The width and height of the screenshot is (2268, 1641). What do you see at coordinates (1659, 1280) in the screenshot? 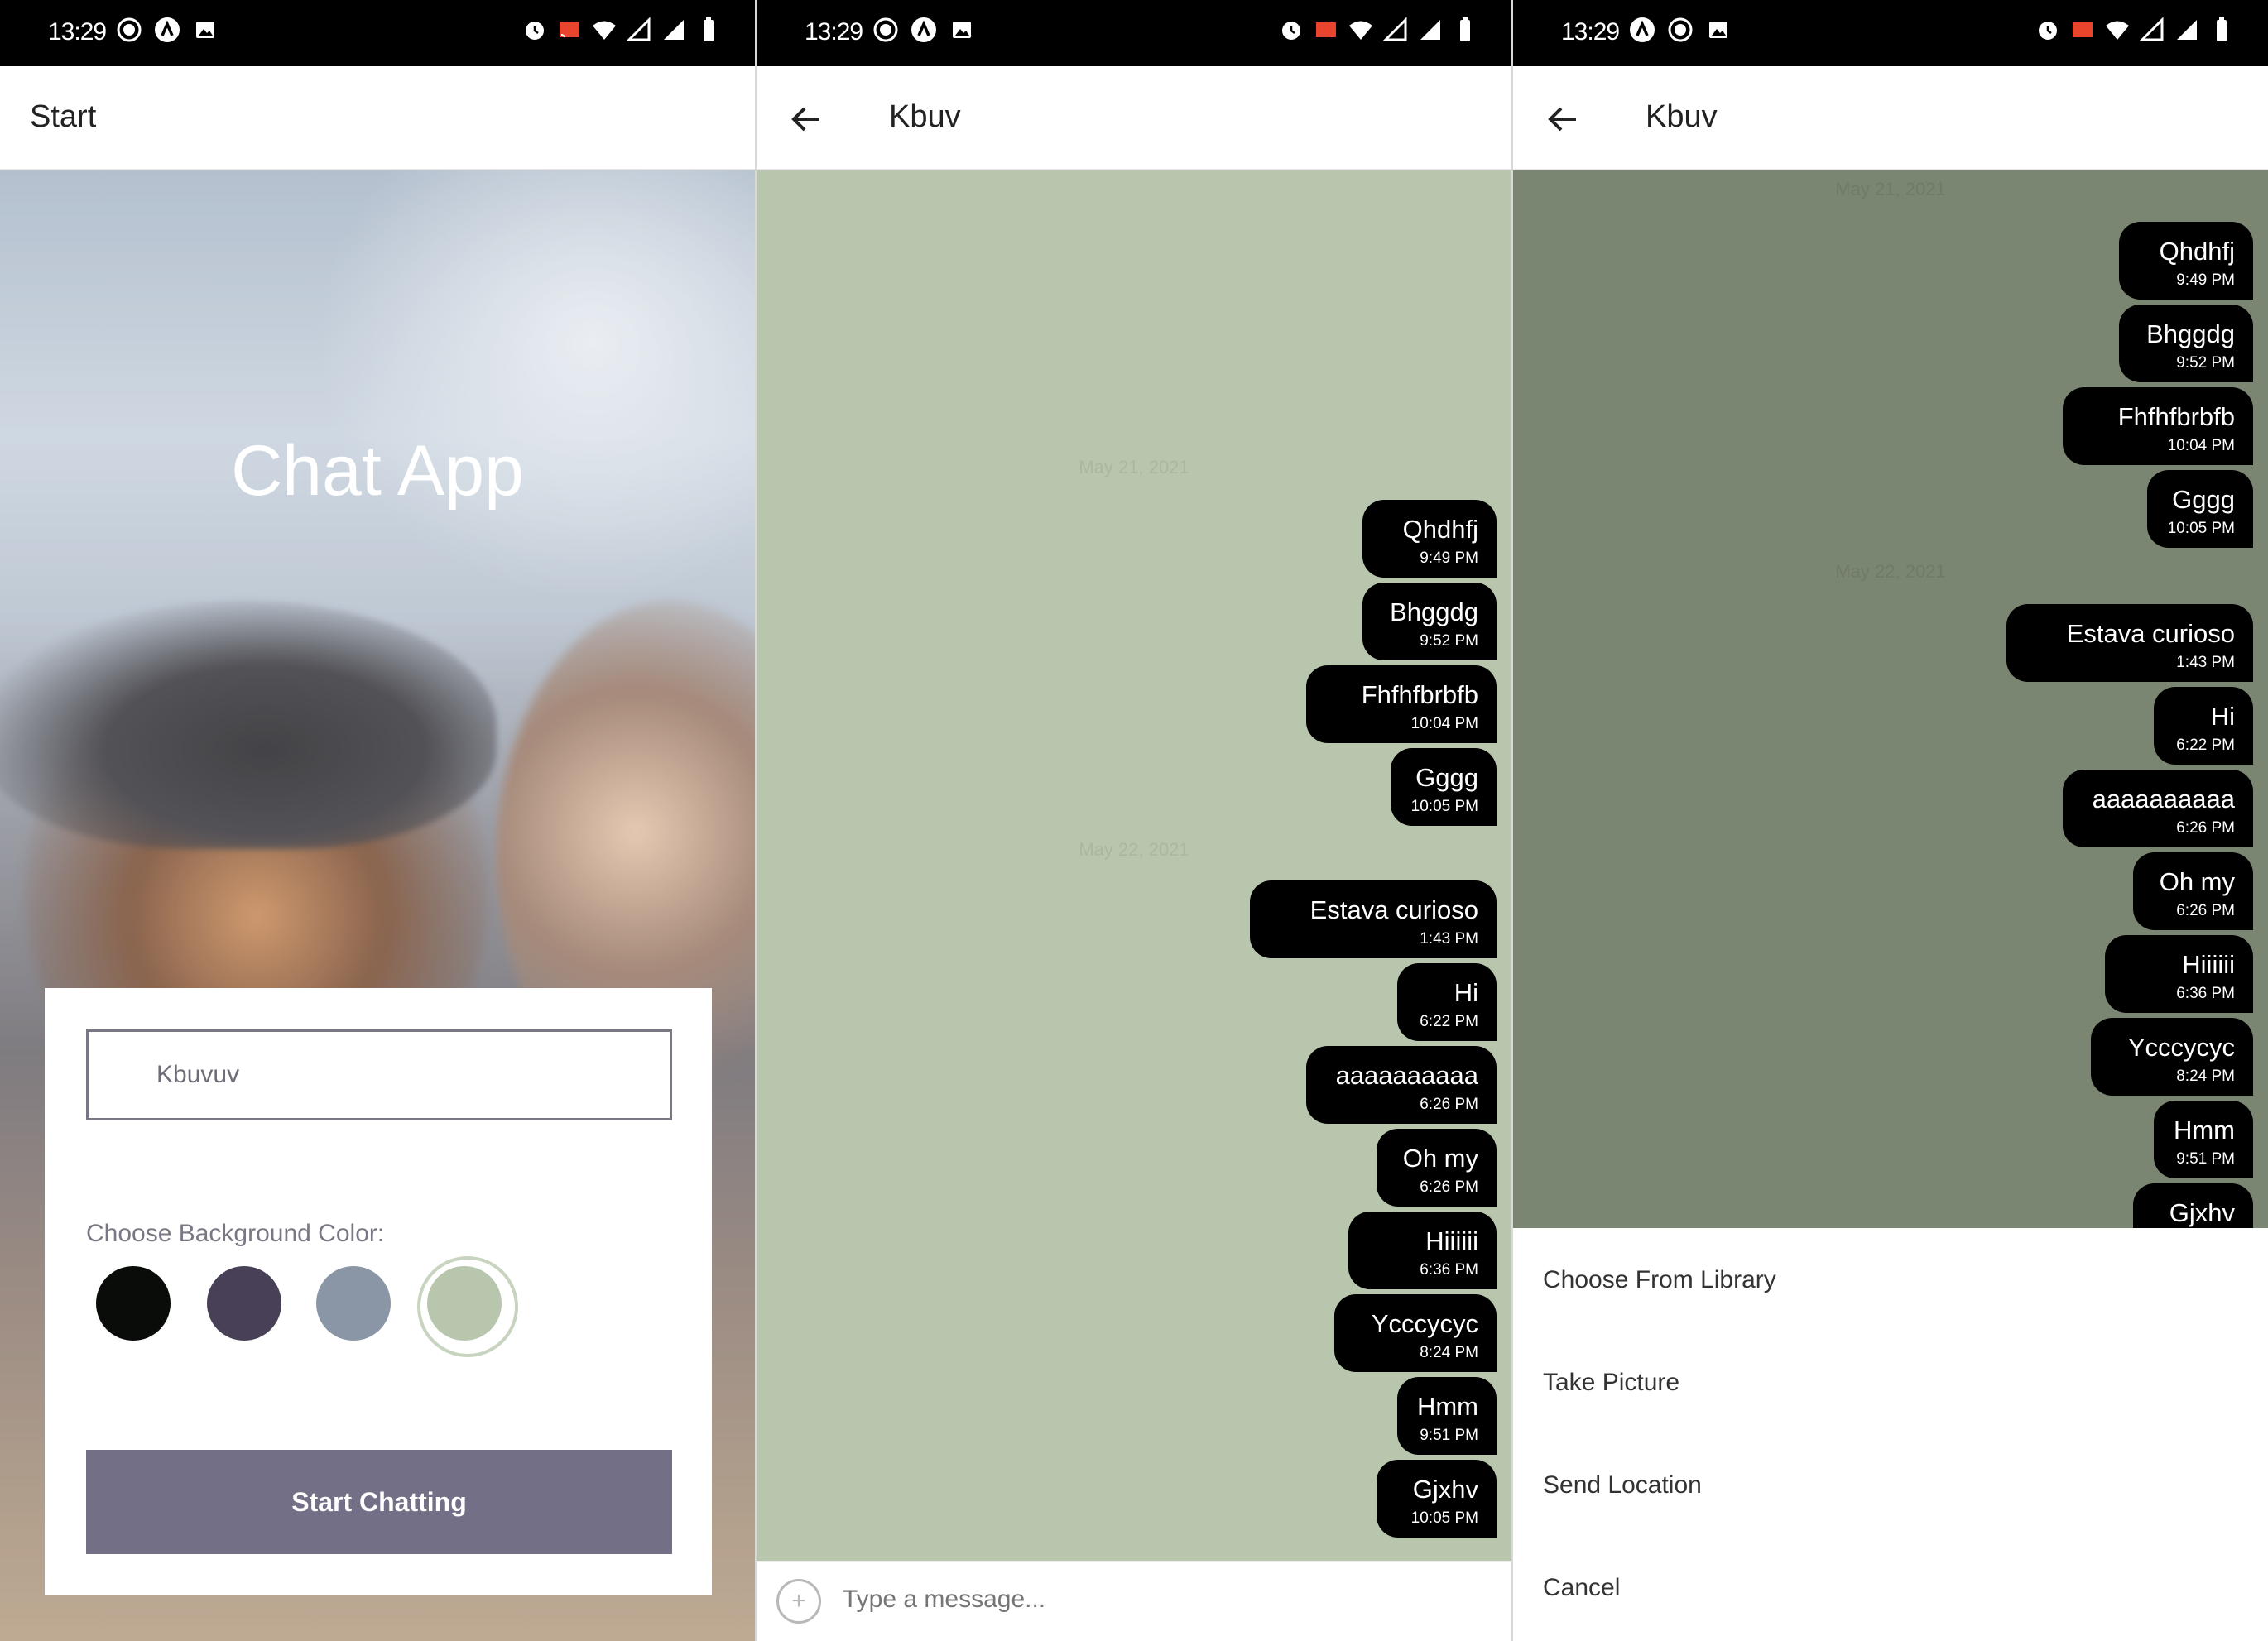
I see `choose-from-library-option: Choose From Library` at bounding box center [1659, 1280].